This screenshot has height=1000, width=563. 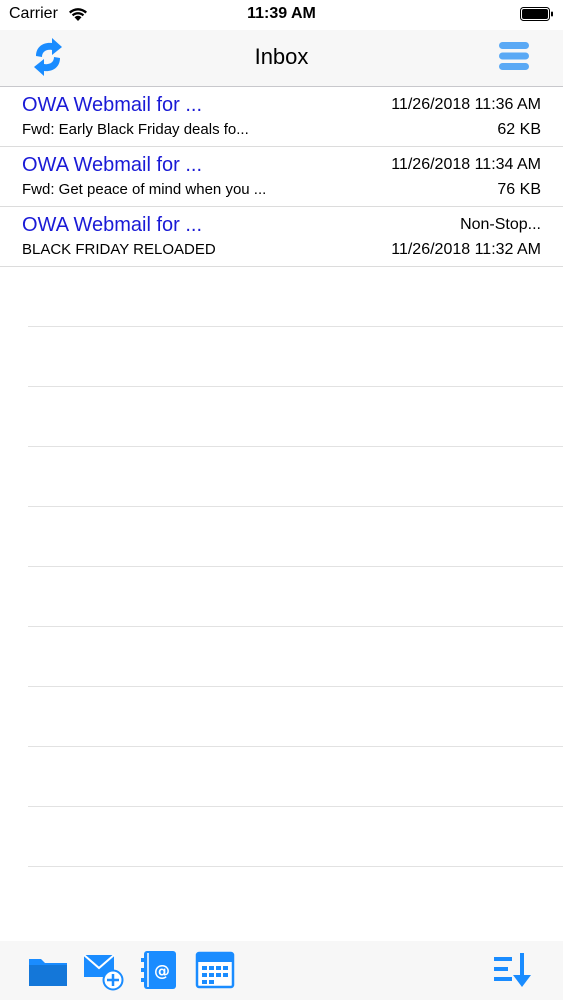 What do you see at coordinates (519, 189) in the screenshot?
I see `message-size: 76 KB` at bounding box center [519, 189].